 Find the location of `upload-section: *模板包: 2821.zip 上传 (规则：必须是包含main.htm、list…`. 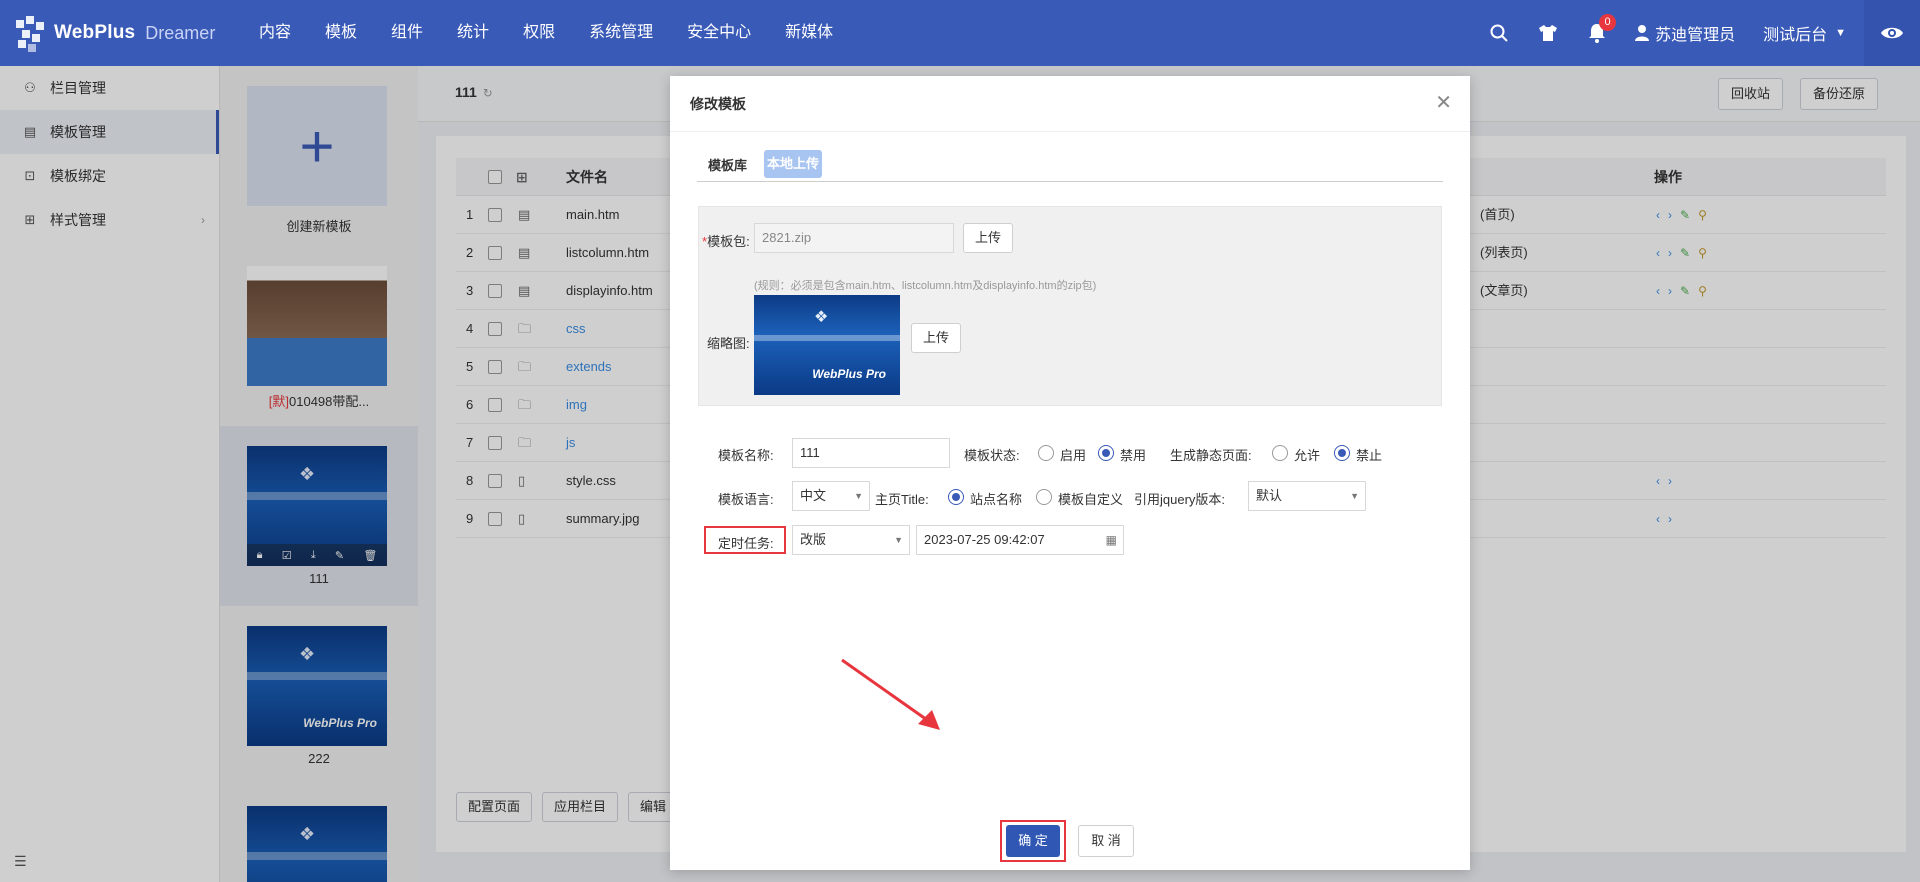

upload-section: *模板包: 2821.zip 上传 (规则：必须是包含main.htm、list… is located at coordinates (1070, 306).